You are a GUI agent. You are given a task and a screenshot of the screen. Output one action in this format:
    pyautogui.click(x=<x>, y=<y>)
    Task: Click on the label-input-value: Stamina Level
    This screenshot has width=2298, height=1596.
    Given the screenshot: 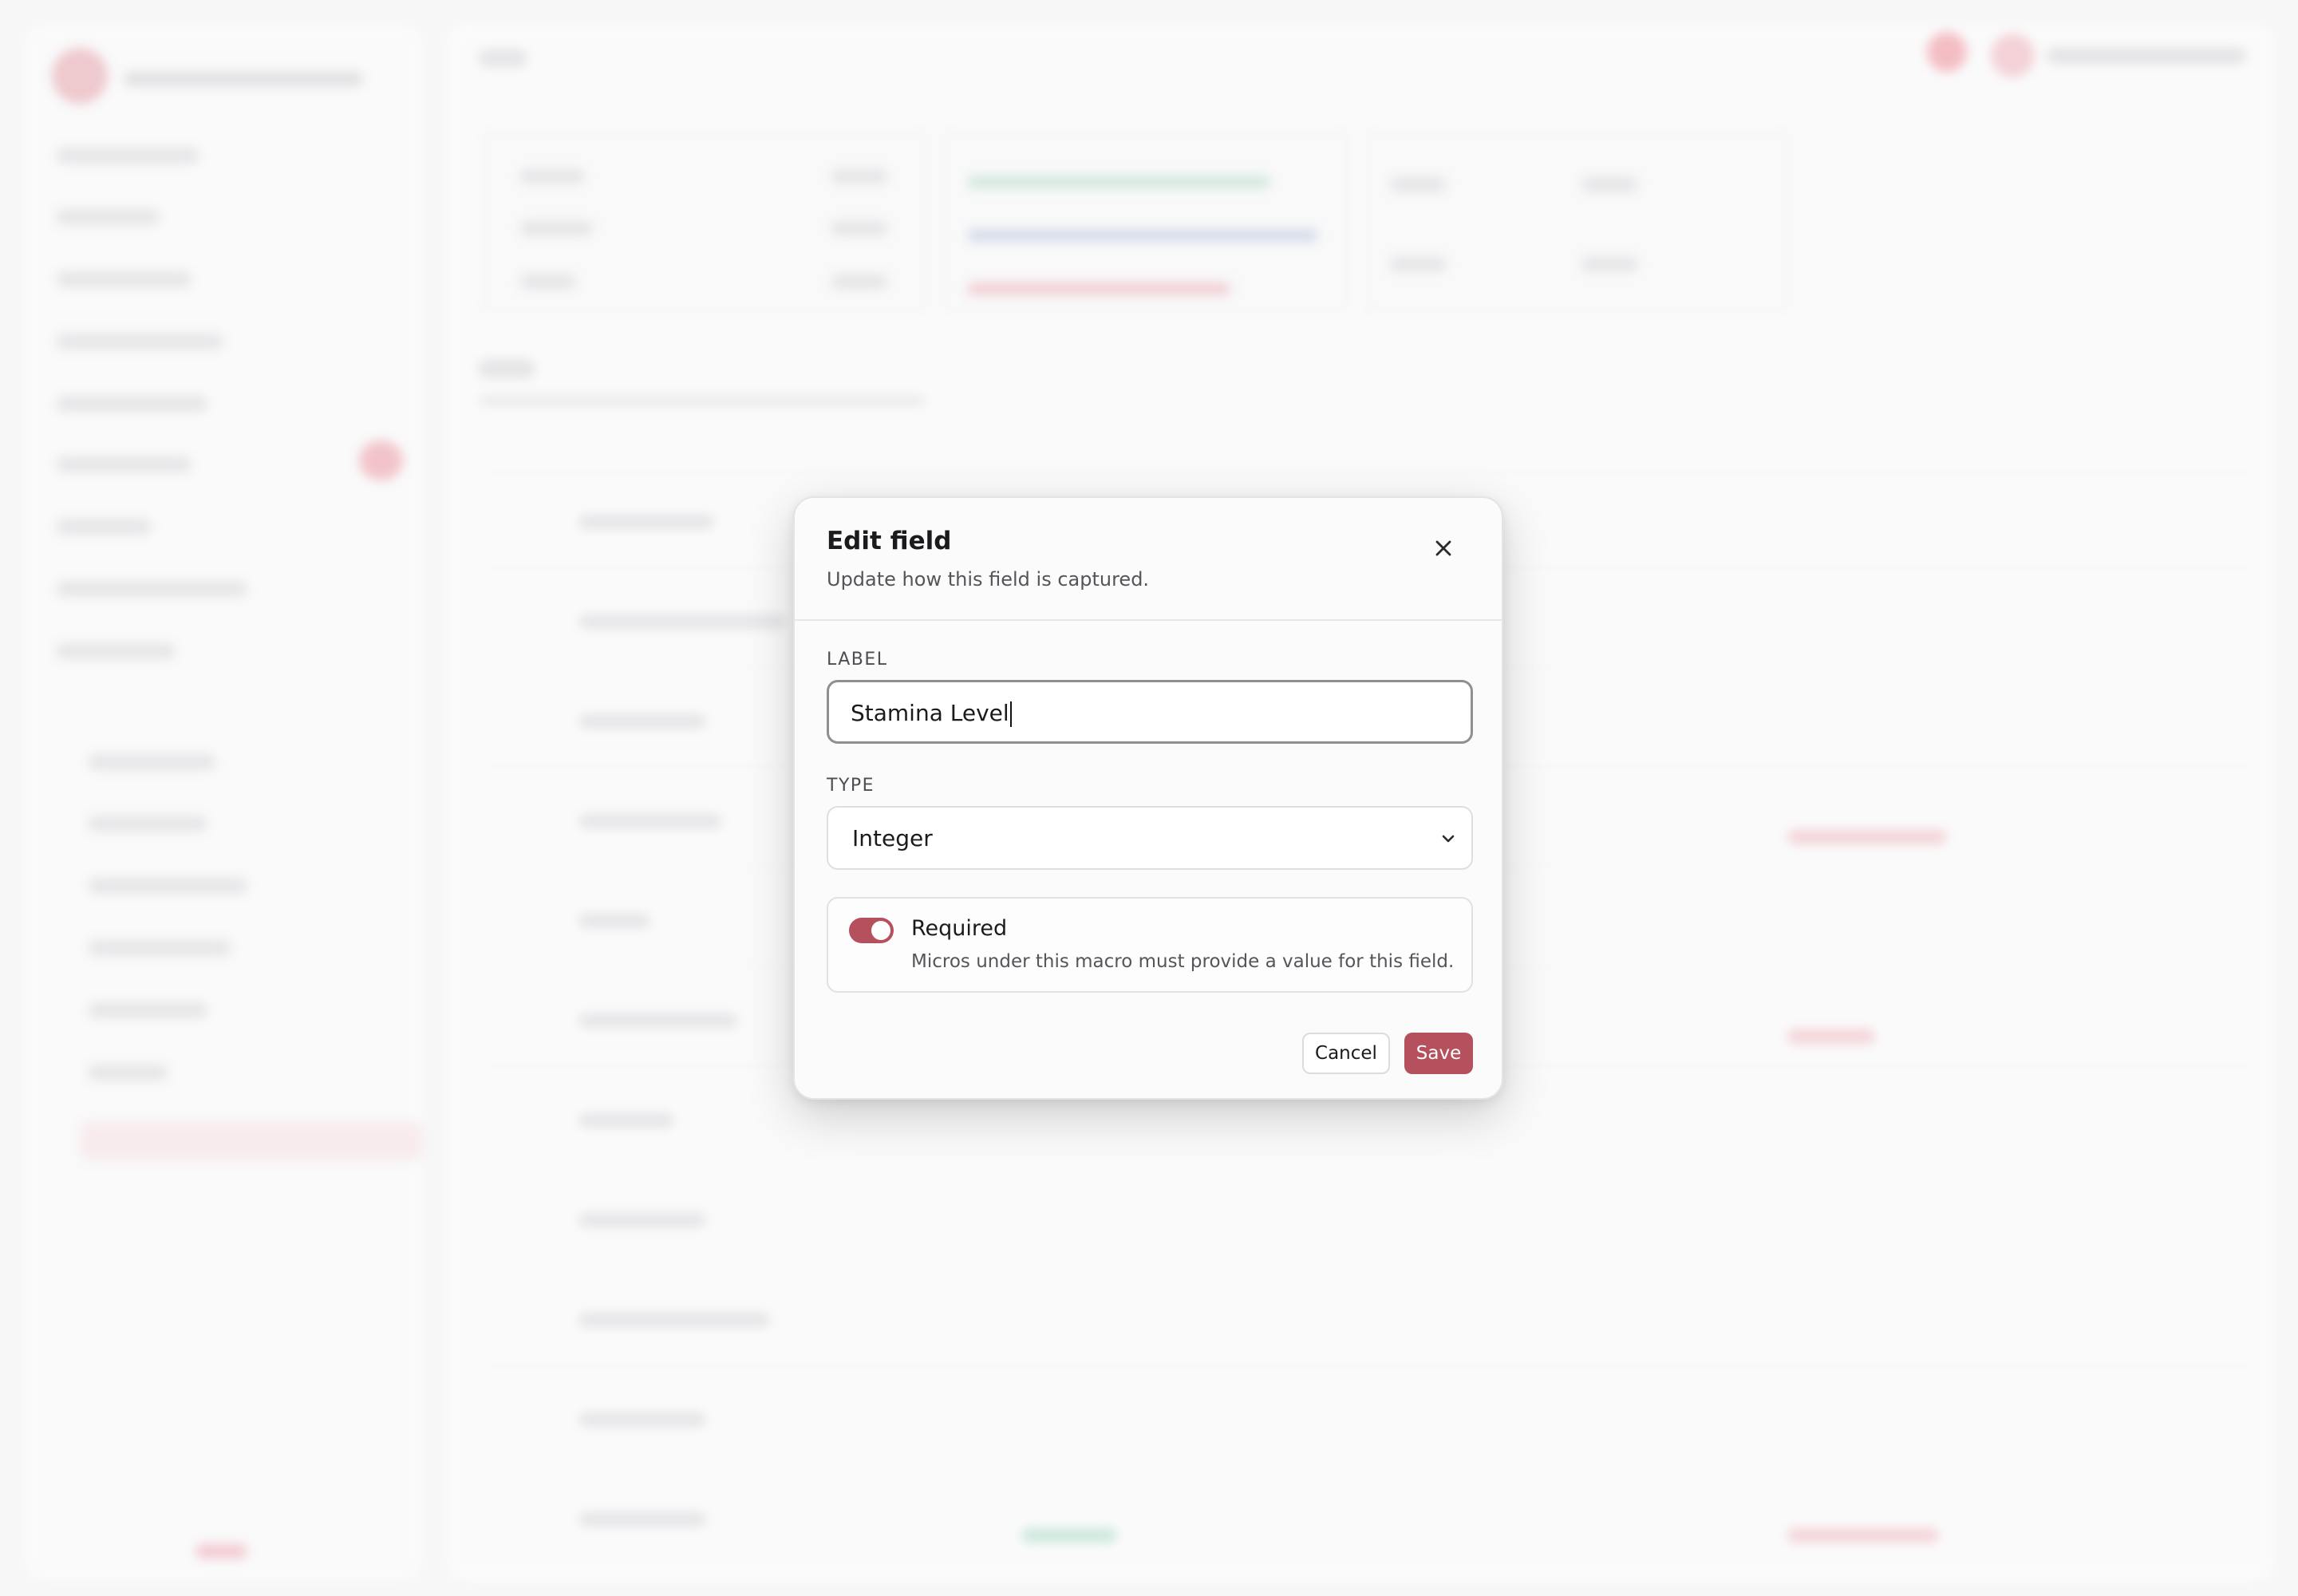 What is the action you would take?
    pyautogui.click(x=930, y=713)
    